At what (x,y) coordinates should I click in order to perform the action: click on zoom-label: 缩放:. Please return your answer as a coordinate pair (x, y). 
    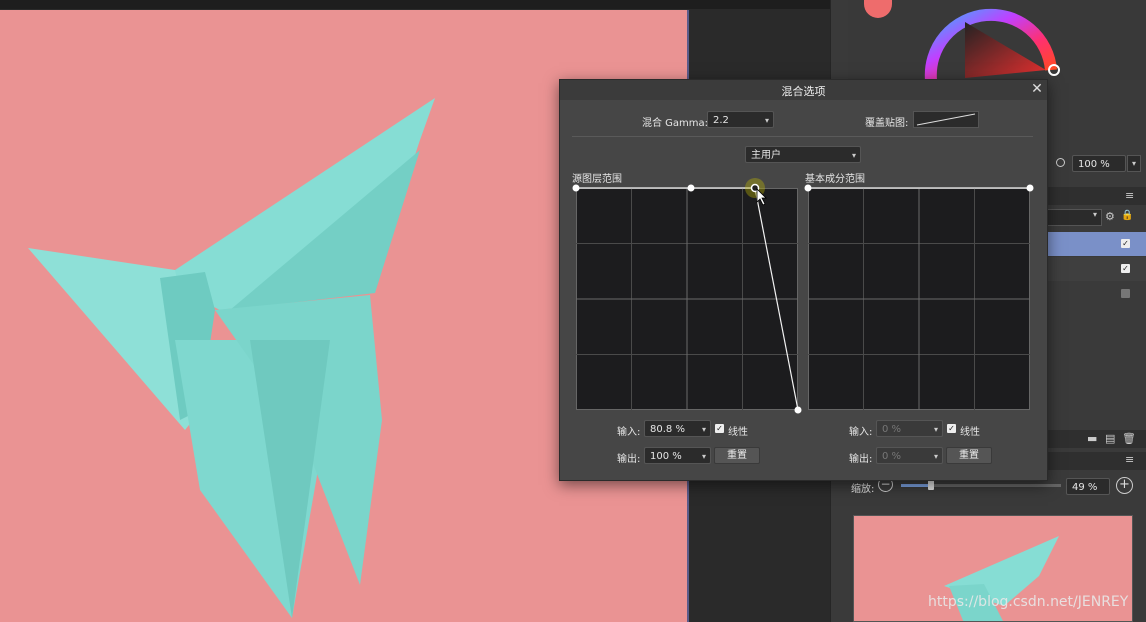
    Looking at the image, I should click on (863, 489).